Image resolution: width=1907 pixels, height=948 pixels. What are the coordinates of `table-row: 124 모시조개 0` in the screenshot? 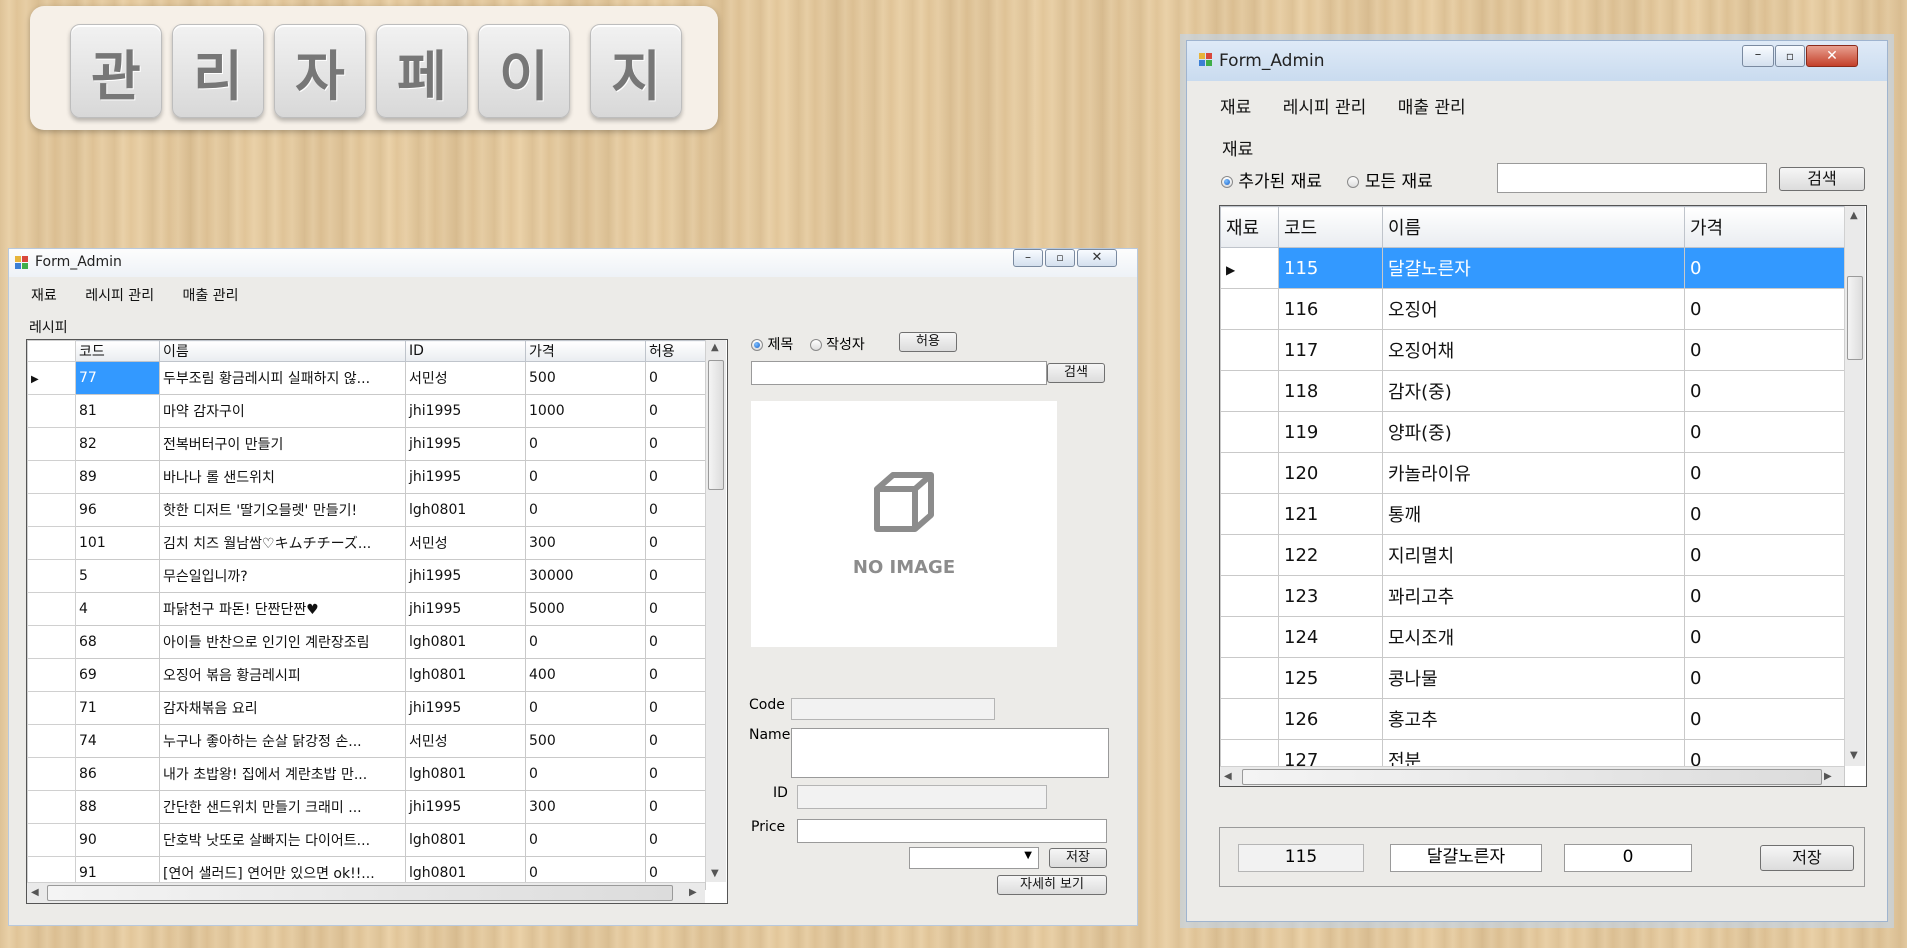 It's located at (1532, 637).